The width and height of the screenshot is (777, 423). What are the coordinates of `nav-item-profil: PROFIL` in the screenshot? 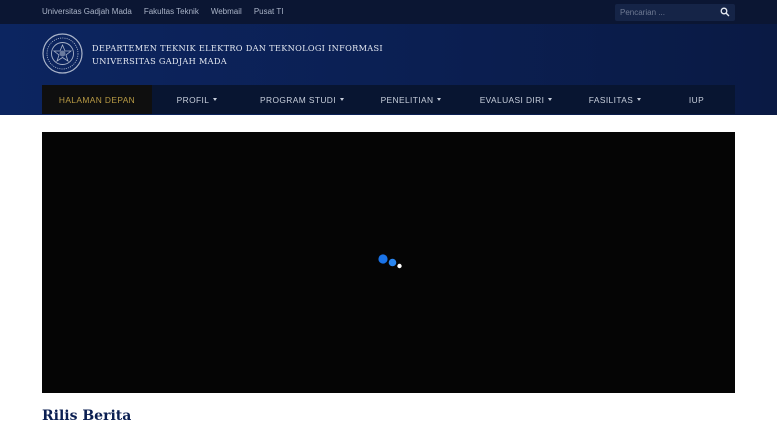 It's located at (197, 99).